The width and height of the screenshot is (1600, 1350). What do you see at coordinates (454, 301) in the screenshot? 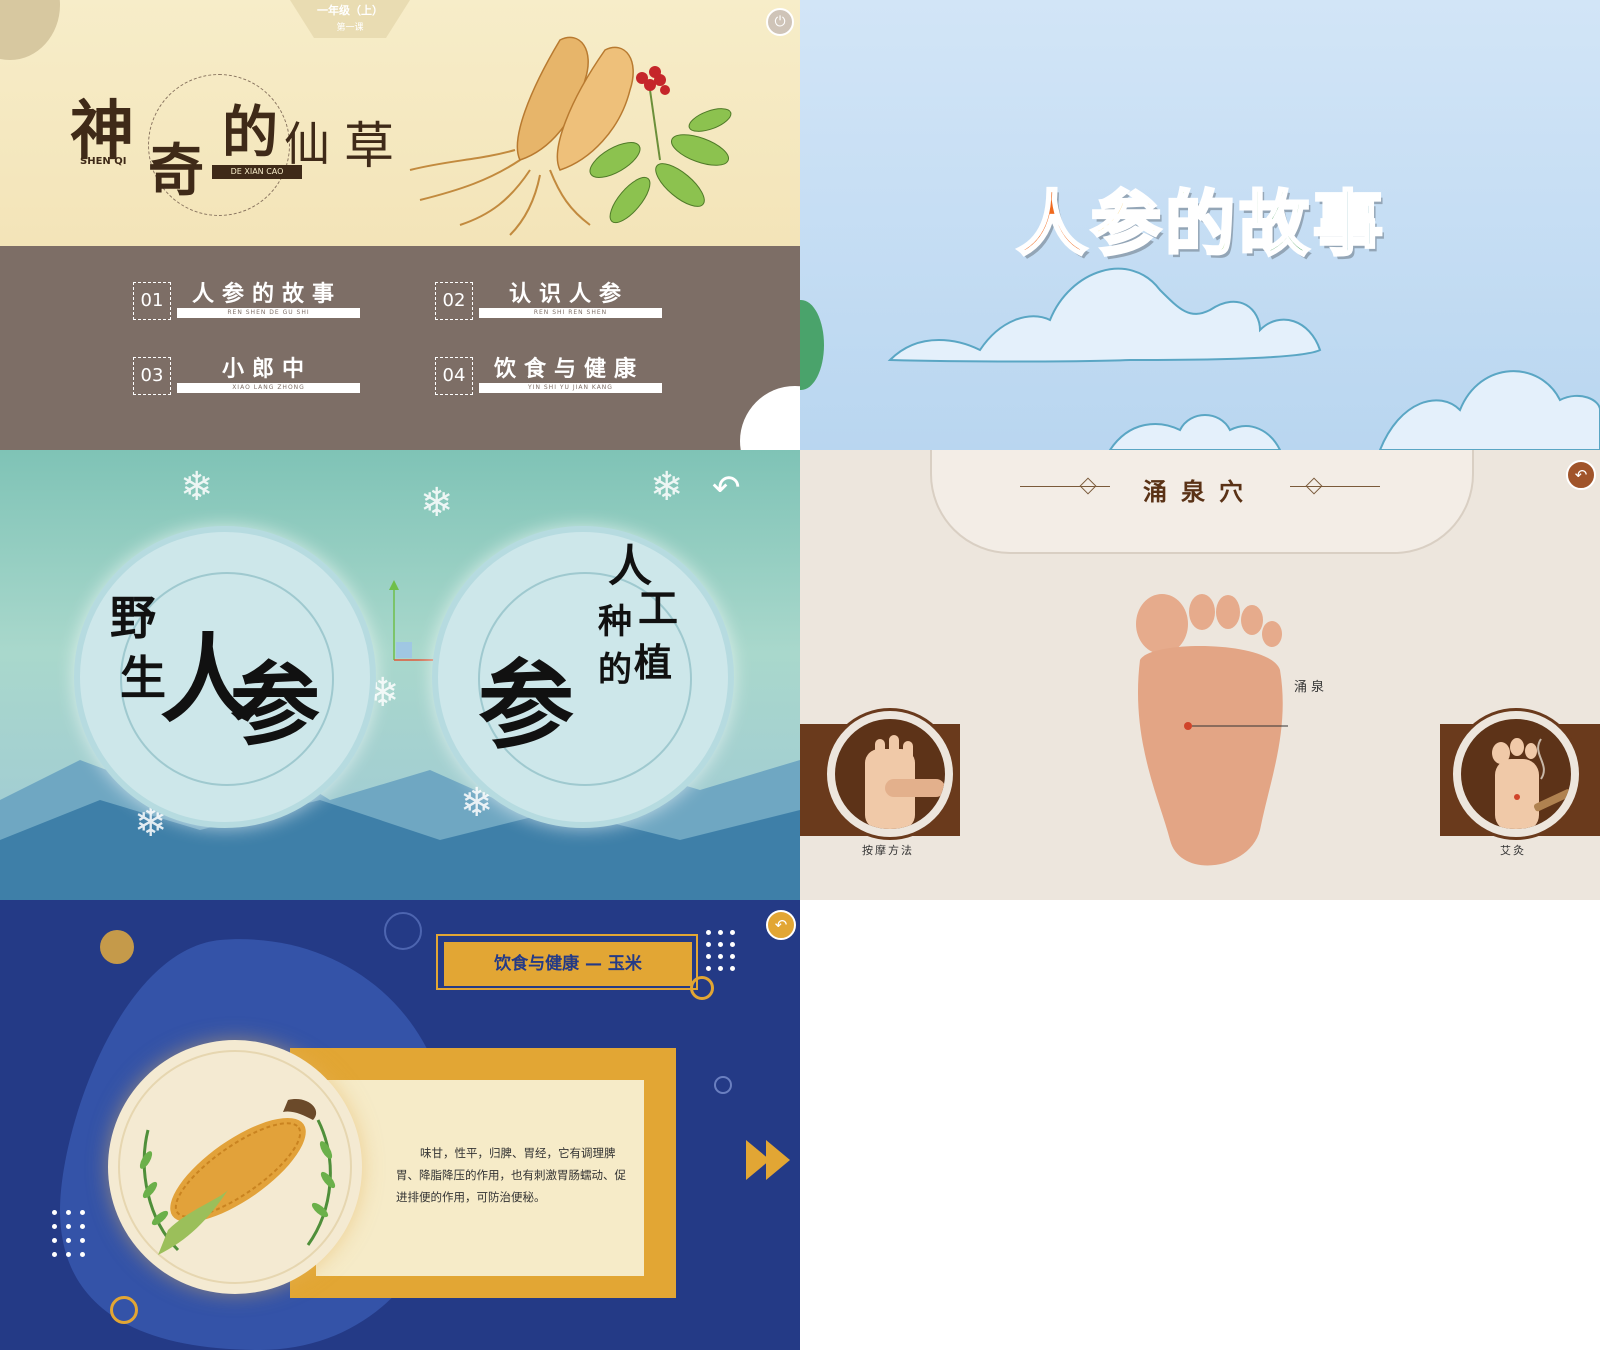
I see `menu-number: 02` at bounding box center [454, 301].